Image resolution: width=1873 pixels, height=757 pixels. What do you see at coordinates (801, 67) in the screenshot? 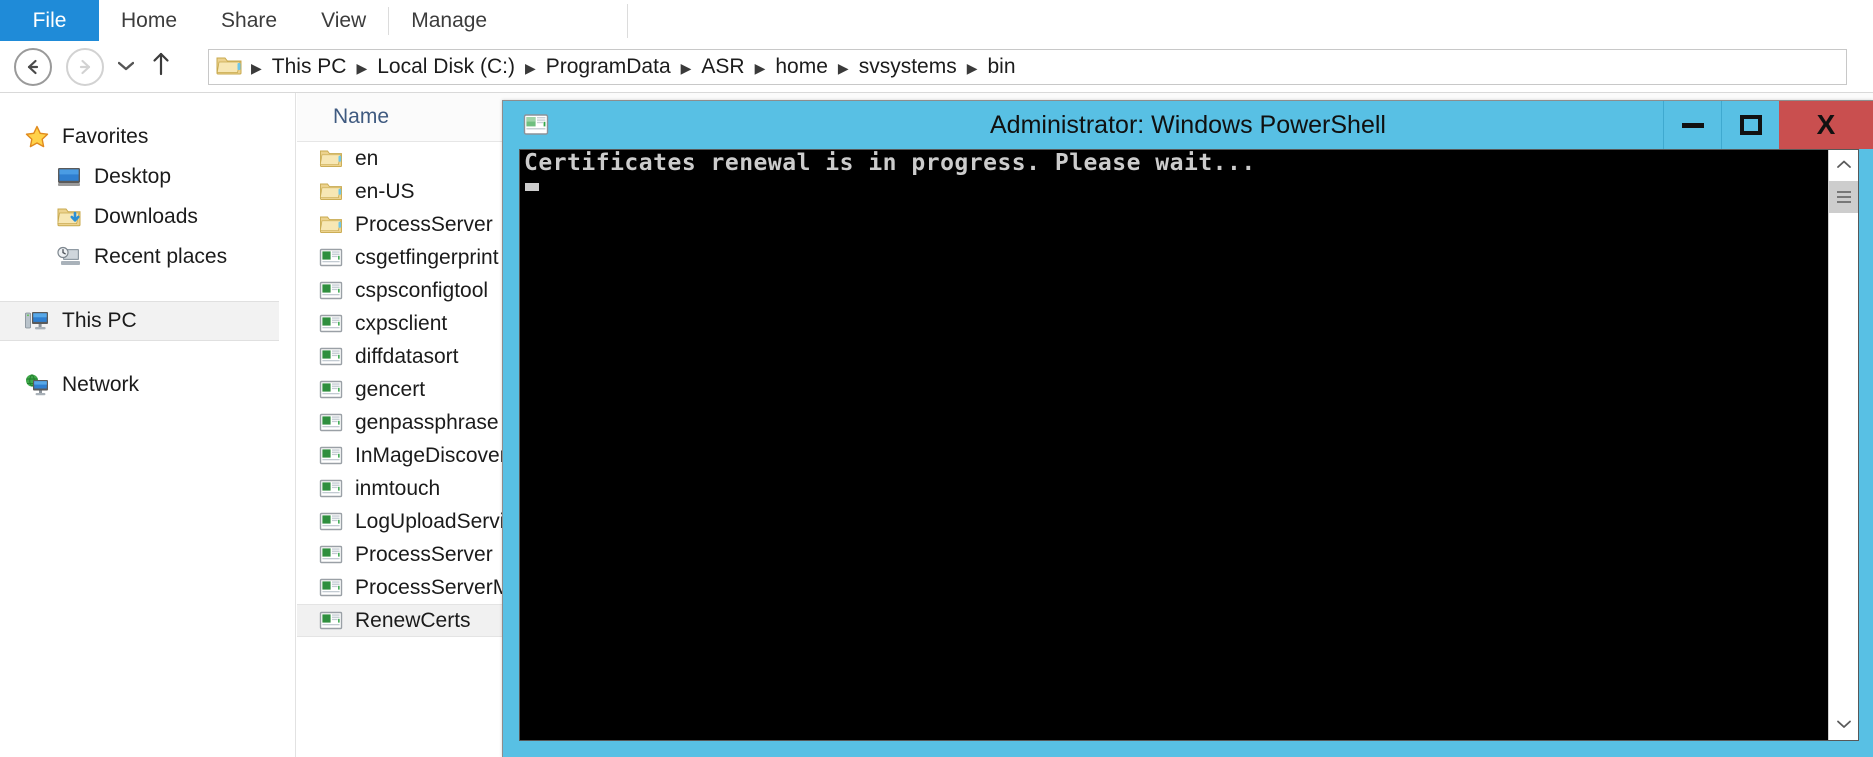
I see `breadcrumb-home: home` at bounding box center [801, 67].